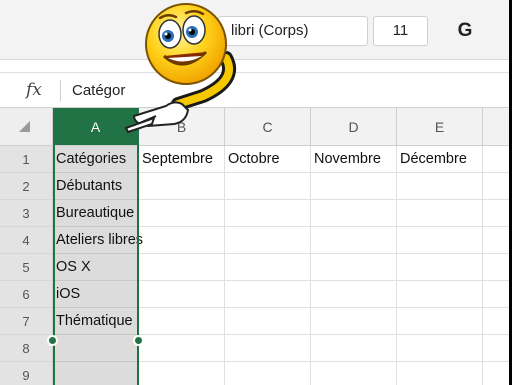 This screenshot has height=385, width=512. Describe the element at coordinates (98, 240) in the screenshot. I see `cell-a4: Ateliers libres` at that location.